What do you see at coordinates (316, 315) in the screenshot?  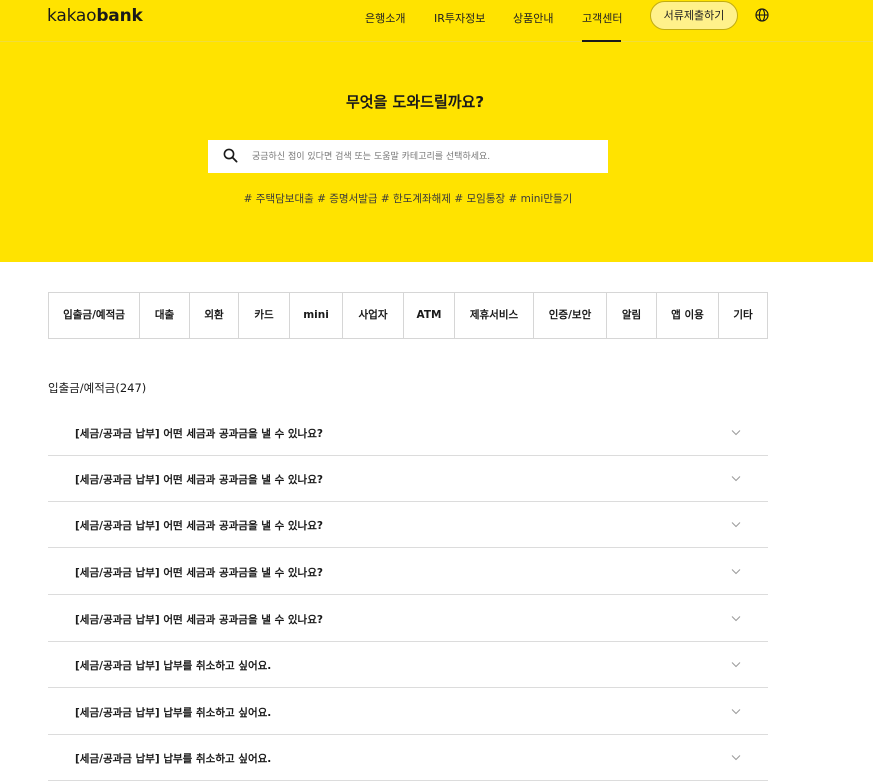 I see `tab-mini: mini` at bounding box center [316, 315].